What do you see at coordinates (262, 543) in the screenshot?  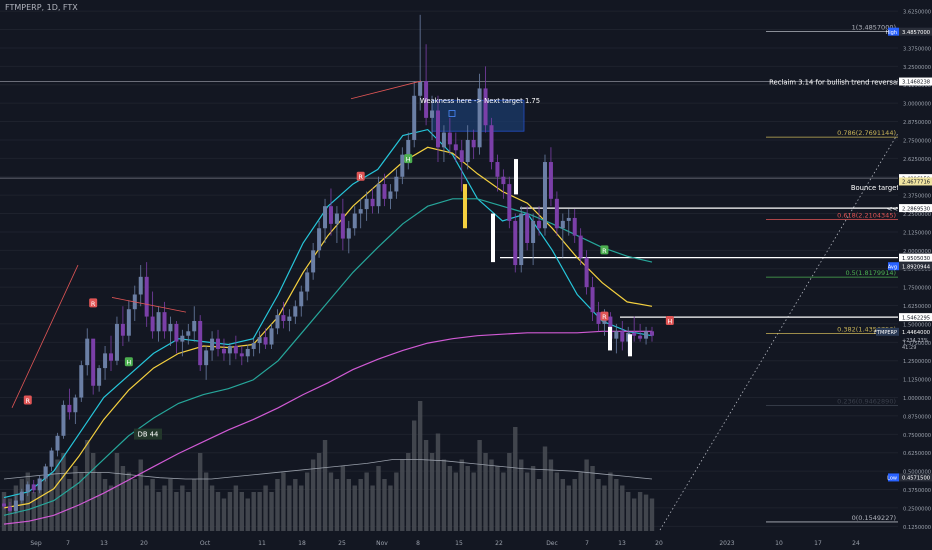 I see `time-axis-tick: 11` at bounding box center [262, 543].